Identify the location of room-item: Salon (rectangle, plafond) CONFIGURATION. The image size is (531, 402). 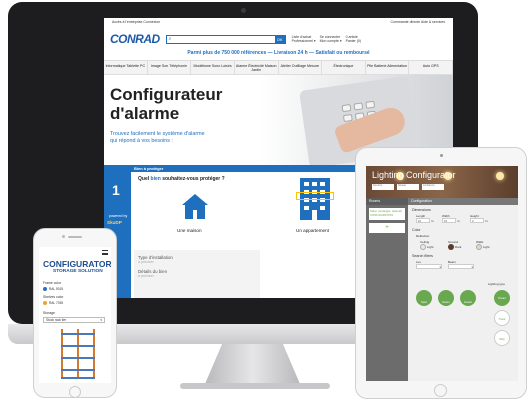
(387, 214).